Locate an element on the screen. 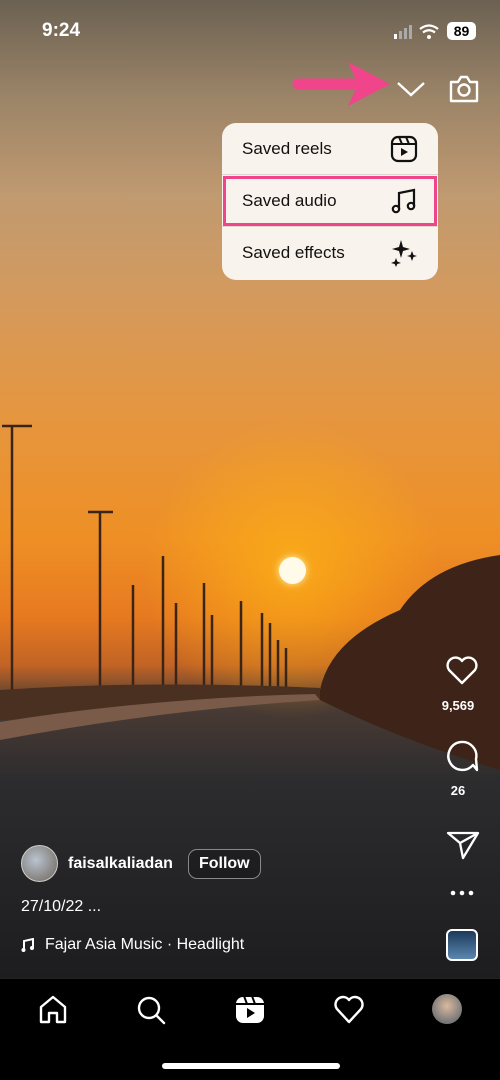 The width and height of the screenshot is (500, 1080). audio-thumbnail is located at coordinates (462, 945).